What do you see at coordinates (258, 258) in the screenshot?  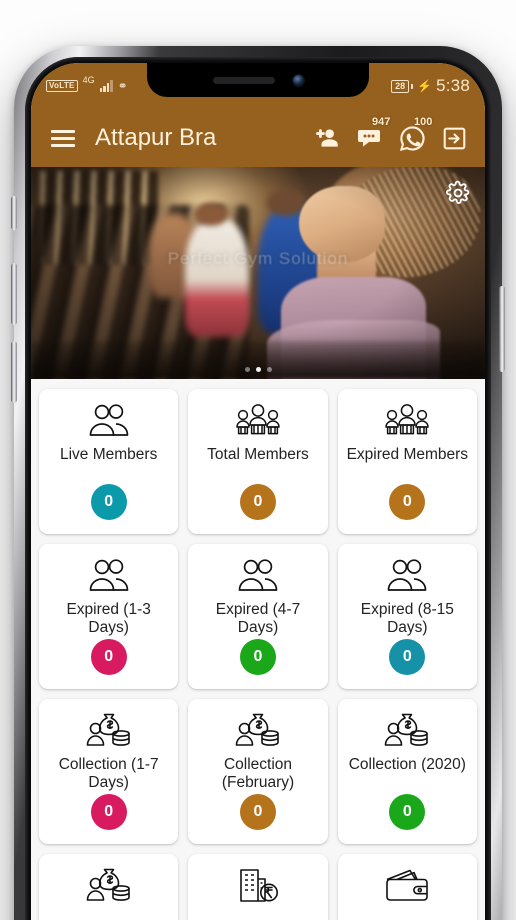 I see `hero-caption: Perfect Gym Solution` at bounding box center [258, 258].